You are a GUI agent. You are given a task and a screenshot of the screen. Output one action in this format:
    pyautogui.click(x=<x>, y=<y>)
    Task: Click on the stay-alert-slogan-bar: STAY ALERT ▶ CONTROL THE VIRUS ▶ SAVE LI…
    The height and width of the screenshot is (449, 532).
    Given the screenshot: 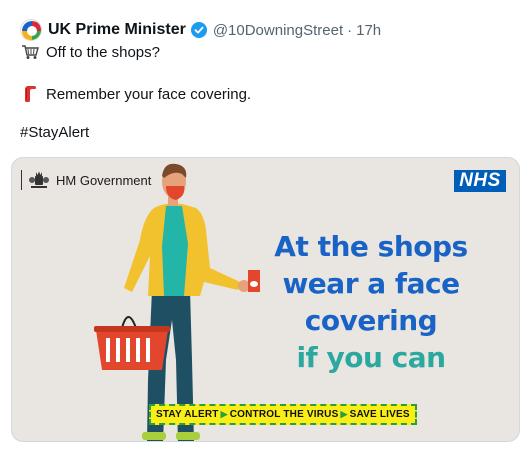 What is the action you would take?
    pyautogui.click(x=283, y=414)
    